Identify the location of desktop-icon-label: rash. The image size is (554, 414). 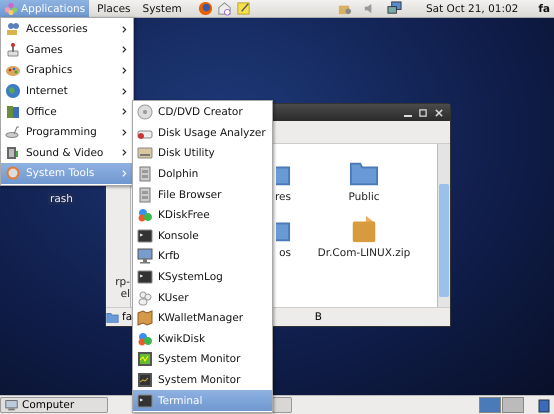
(61, 199).